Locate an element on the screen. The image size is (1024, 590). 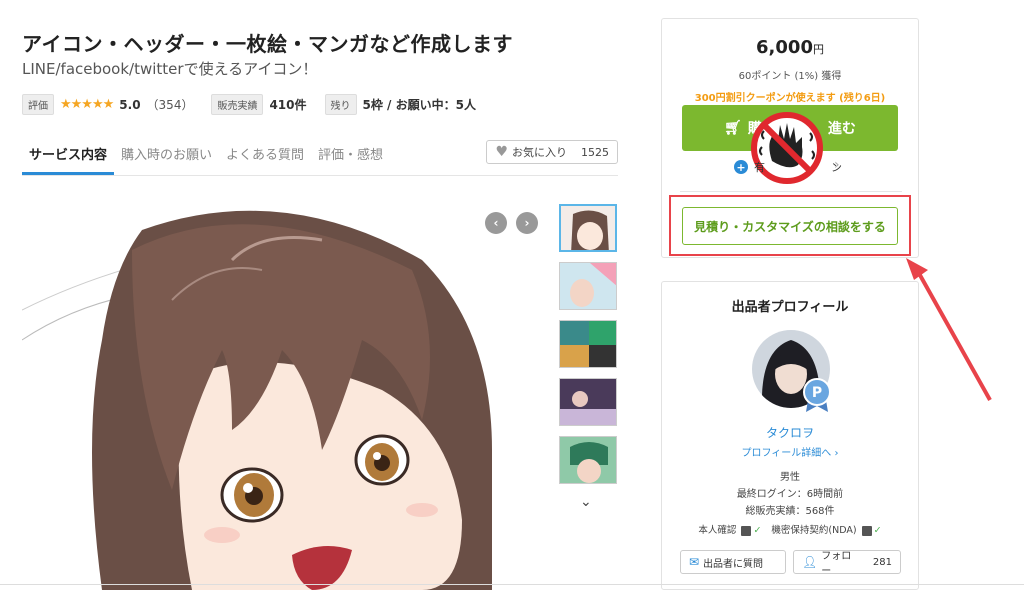
id-card-icon is located at coordinates (746, 530).